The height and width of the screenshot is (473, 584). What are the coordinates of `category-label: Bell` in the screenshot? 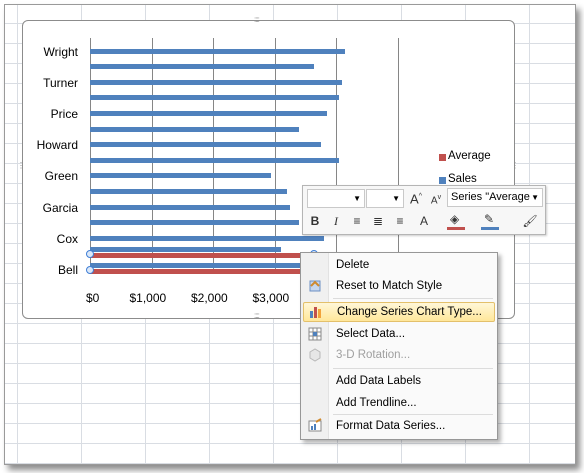 It's located at (67, 270).